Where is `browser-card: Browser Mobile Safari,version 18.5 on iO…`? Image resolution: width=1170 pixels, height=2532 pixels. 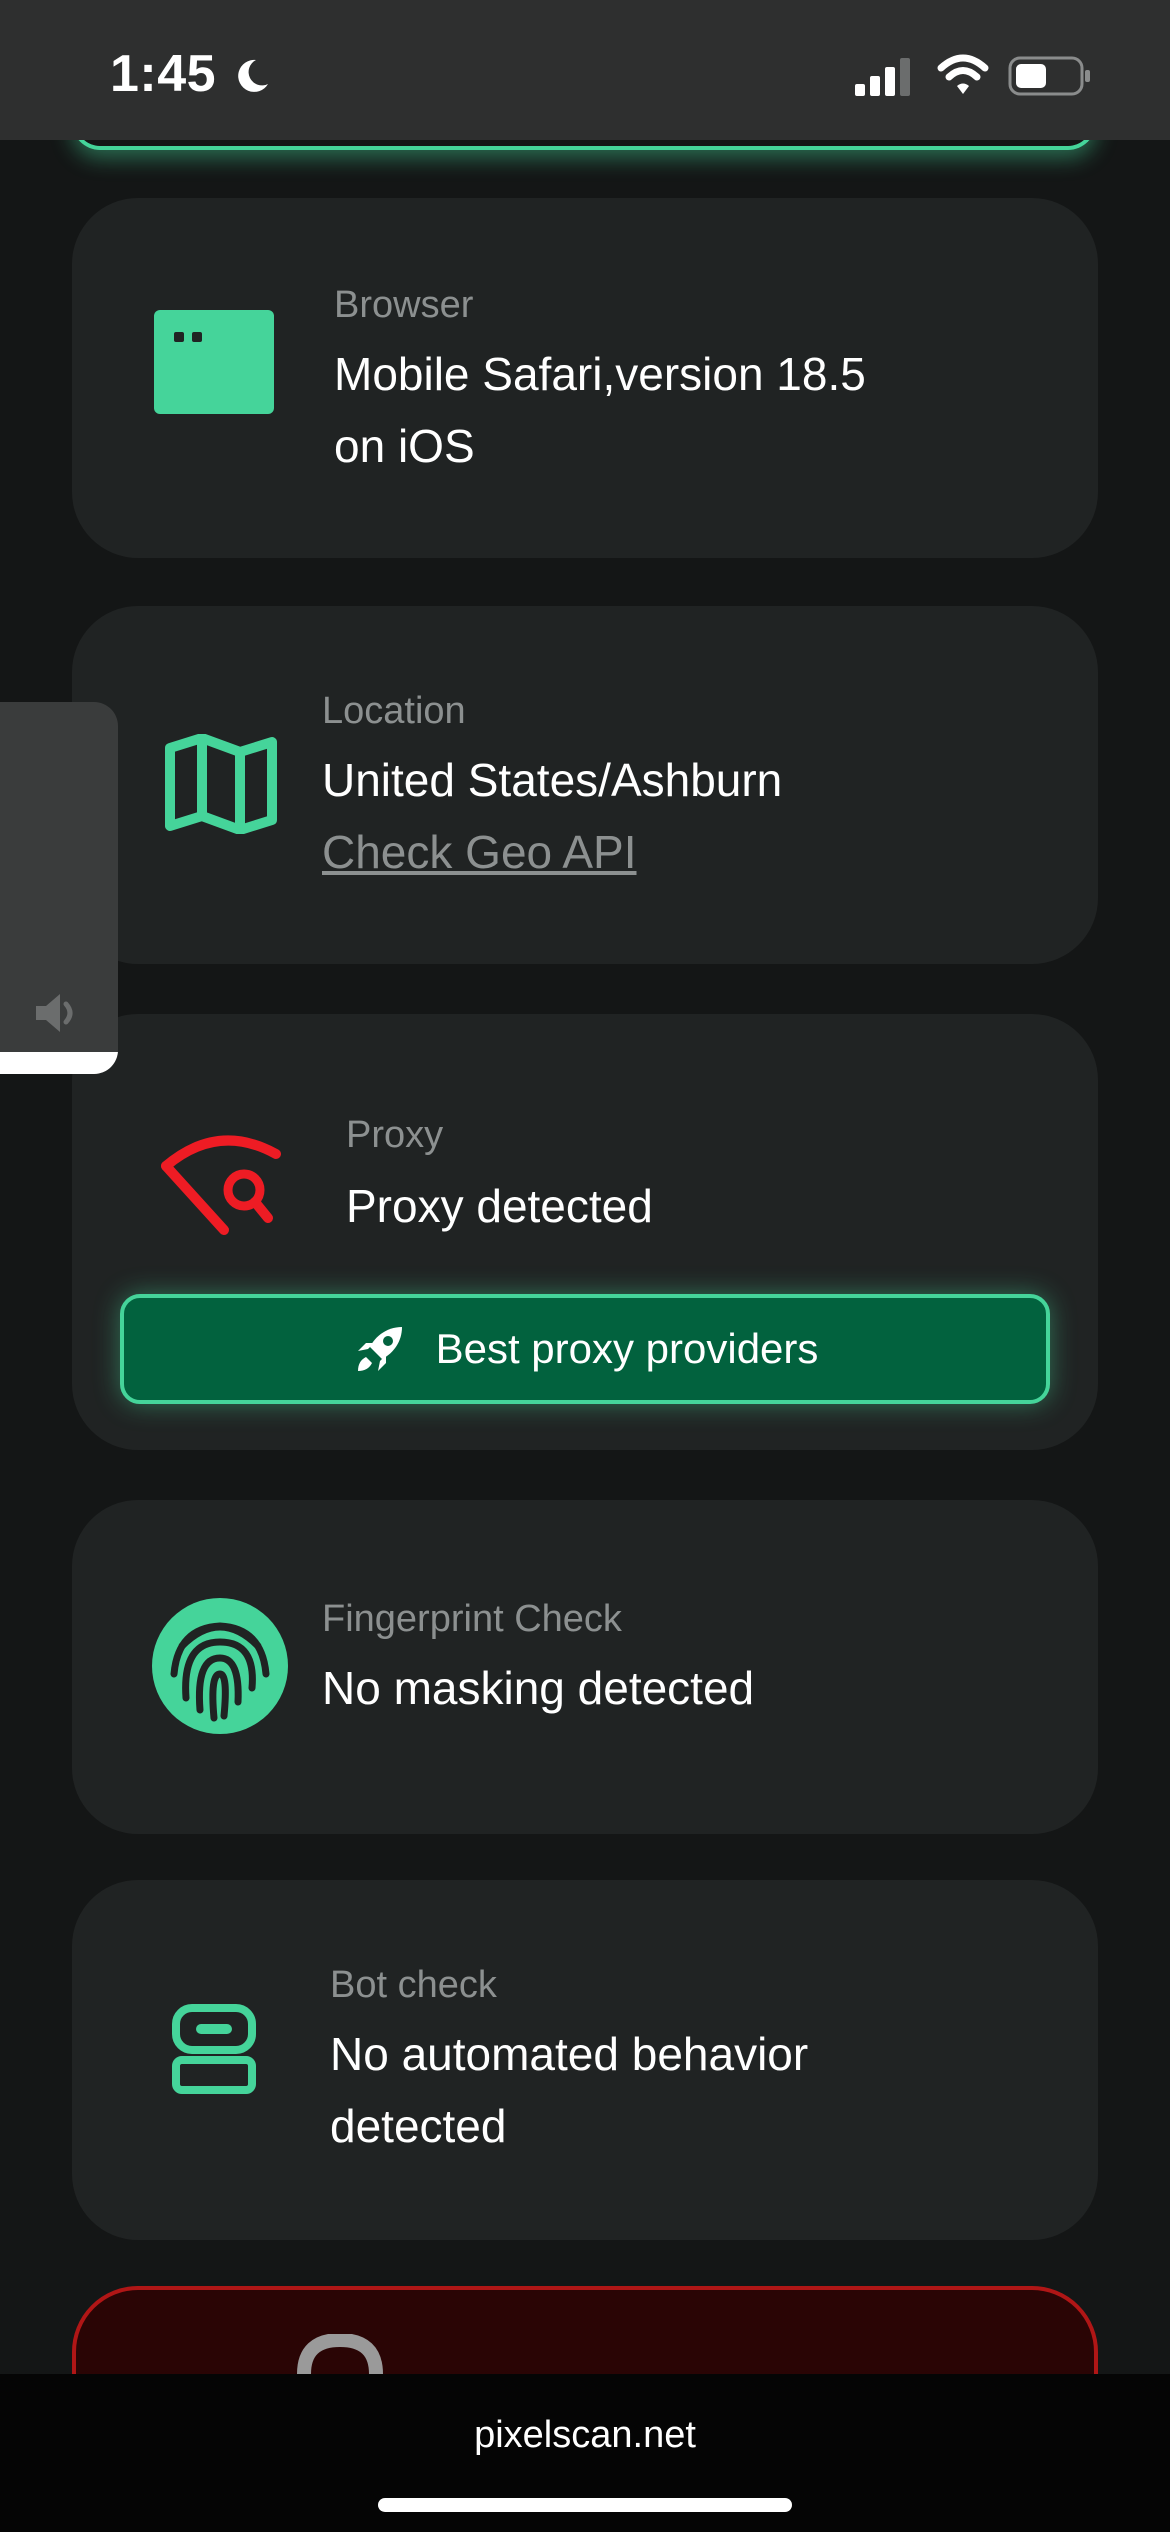 browser-card: Browser Mobile Safari,version 18.5 on iO… is located at coordinates (585, 378).